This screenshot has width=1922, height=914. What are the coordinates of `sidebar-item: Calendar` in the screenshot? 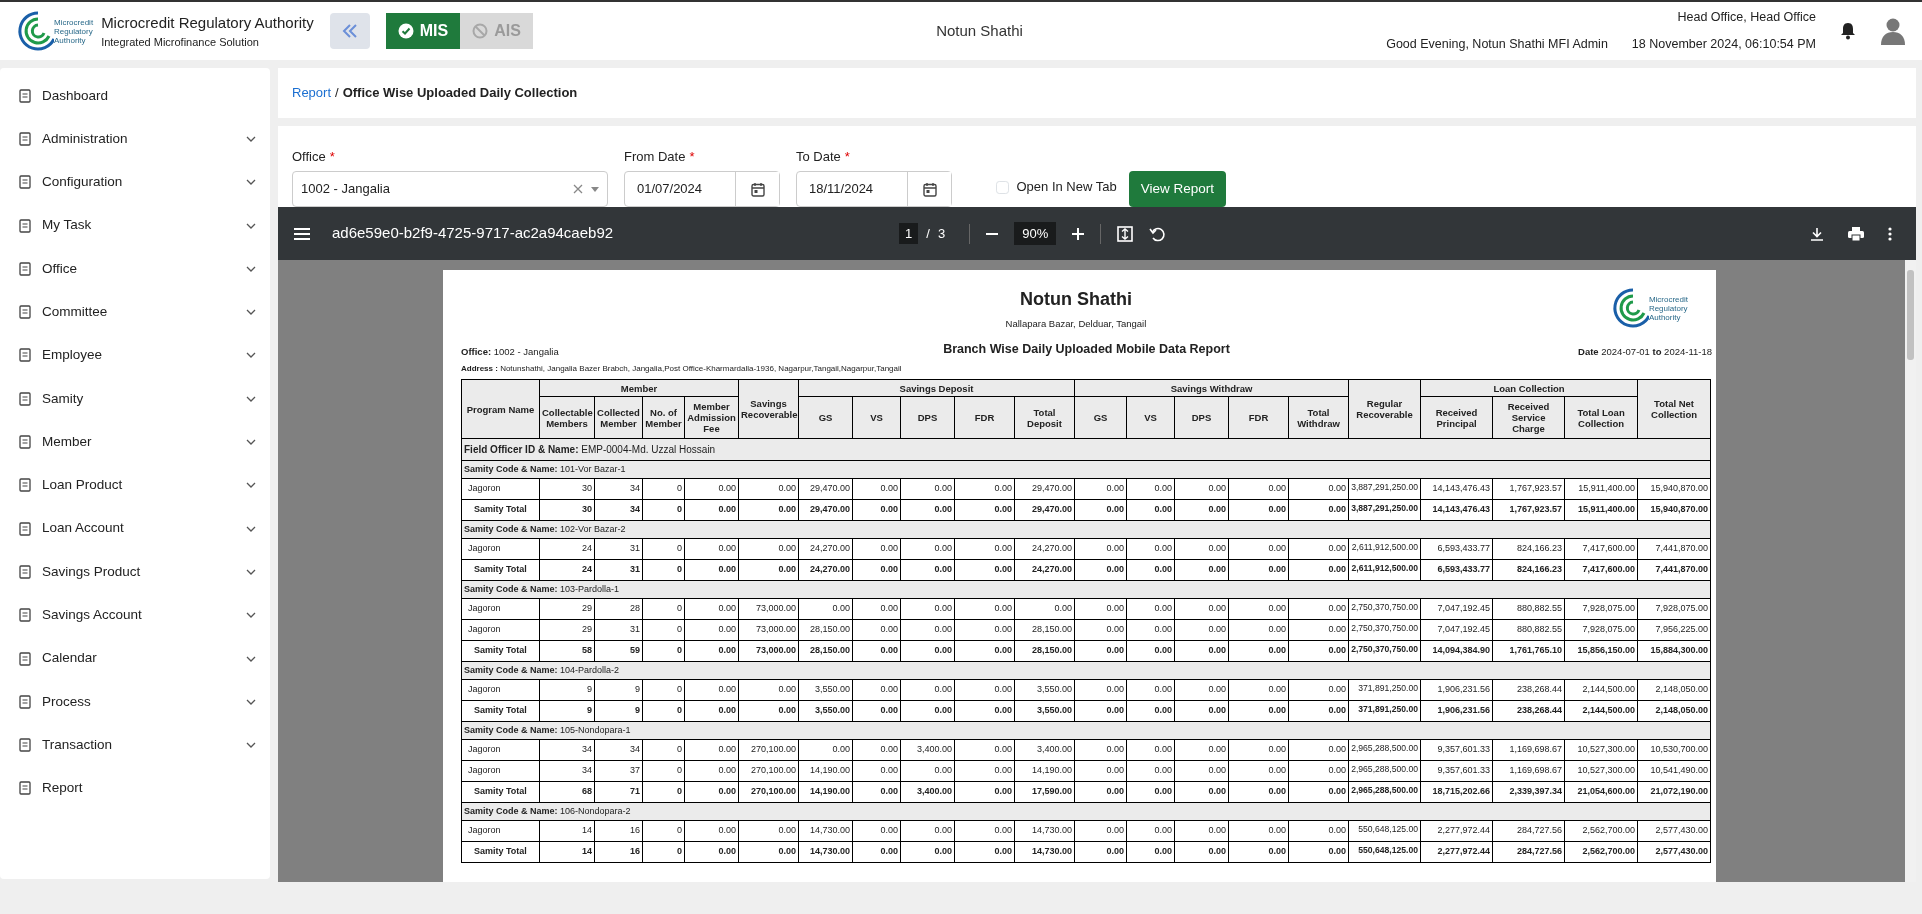 It's located at (135, 658).